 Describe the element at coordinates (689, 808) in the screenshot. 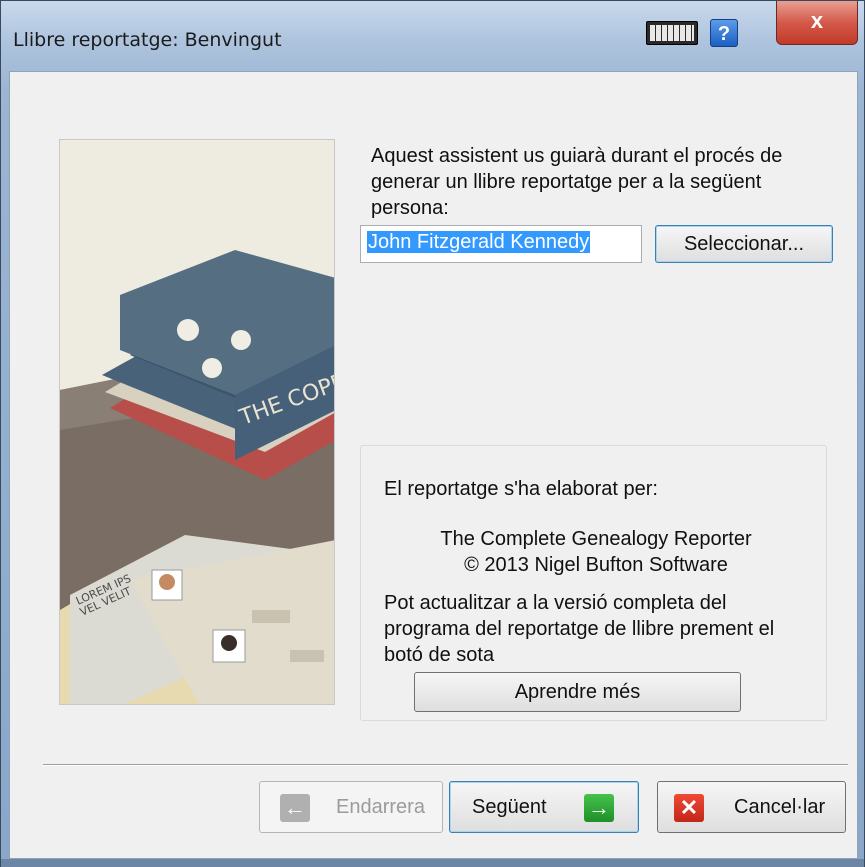

I see `close-icon: ✕` at that location.